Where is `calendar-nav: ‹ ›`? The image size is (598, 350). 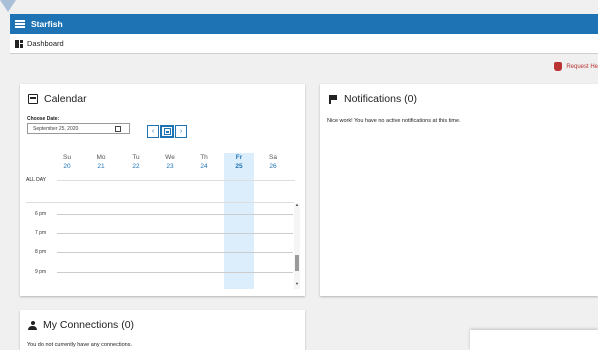 calendar-nav: ‹ › is located at coordinates (167, 131).